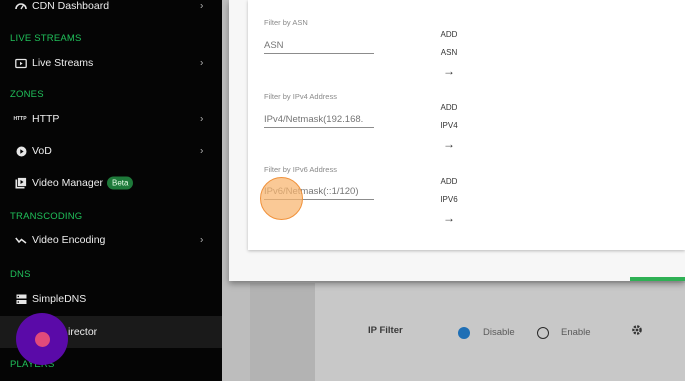 Image resolution: width=685 pixels, height=381 pixels. I want to click on sidebar-item-video-manager: Video Manager Beta, so click(111, 183).